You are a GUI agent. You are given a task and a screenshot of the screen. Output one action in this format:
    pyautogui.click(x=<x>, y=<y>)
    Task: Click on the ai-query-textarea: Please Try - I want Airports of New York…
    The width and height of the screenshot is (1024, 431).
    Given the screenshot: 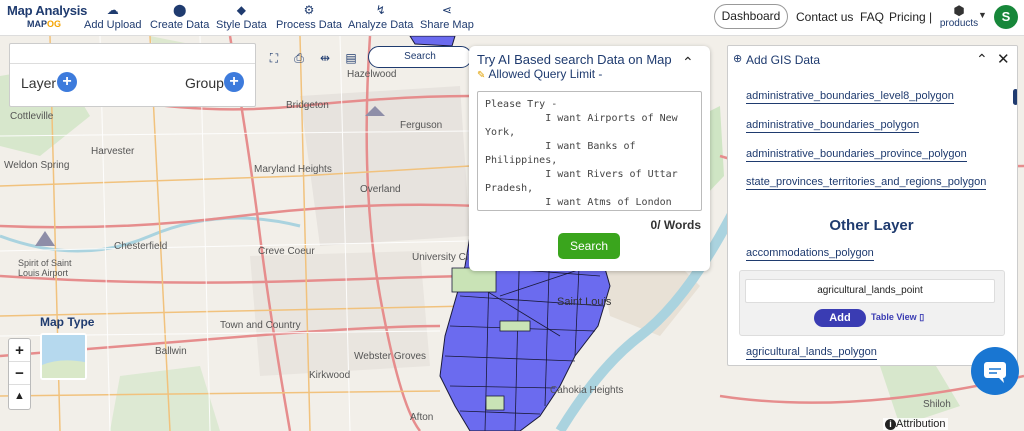 What is the action you would take?
    pyautogui.click(x=589, y=151)
    